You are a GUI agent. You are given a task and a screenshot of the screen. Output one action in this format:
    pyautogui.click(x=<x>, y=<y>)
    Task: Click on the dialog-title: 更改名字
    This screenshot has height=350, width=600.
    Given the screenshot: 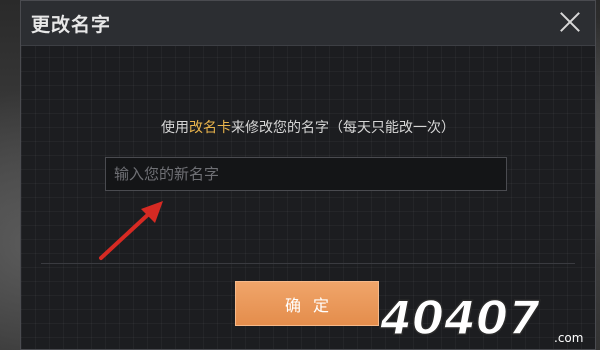 What is the action you would take?
    pyautogui.click(x=71, y=25)
    